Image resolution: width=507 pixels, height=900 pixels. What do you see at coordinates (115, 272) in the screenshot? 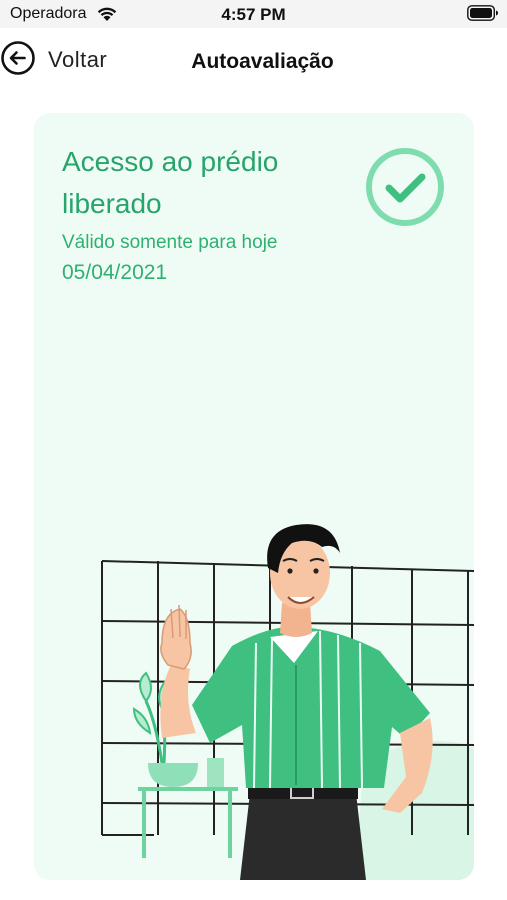
I see `validity-date: 05/04/2021` at bounding box center [115, 272].